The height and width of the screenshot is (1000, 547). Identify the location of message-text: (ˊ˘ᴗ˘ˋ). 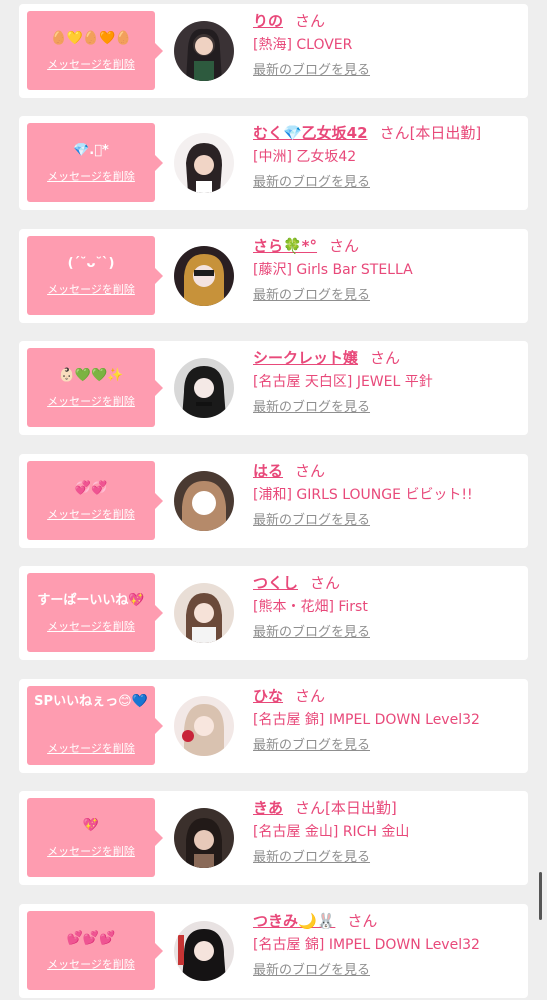
(91, 263).